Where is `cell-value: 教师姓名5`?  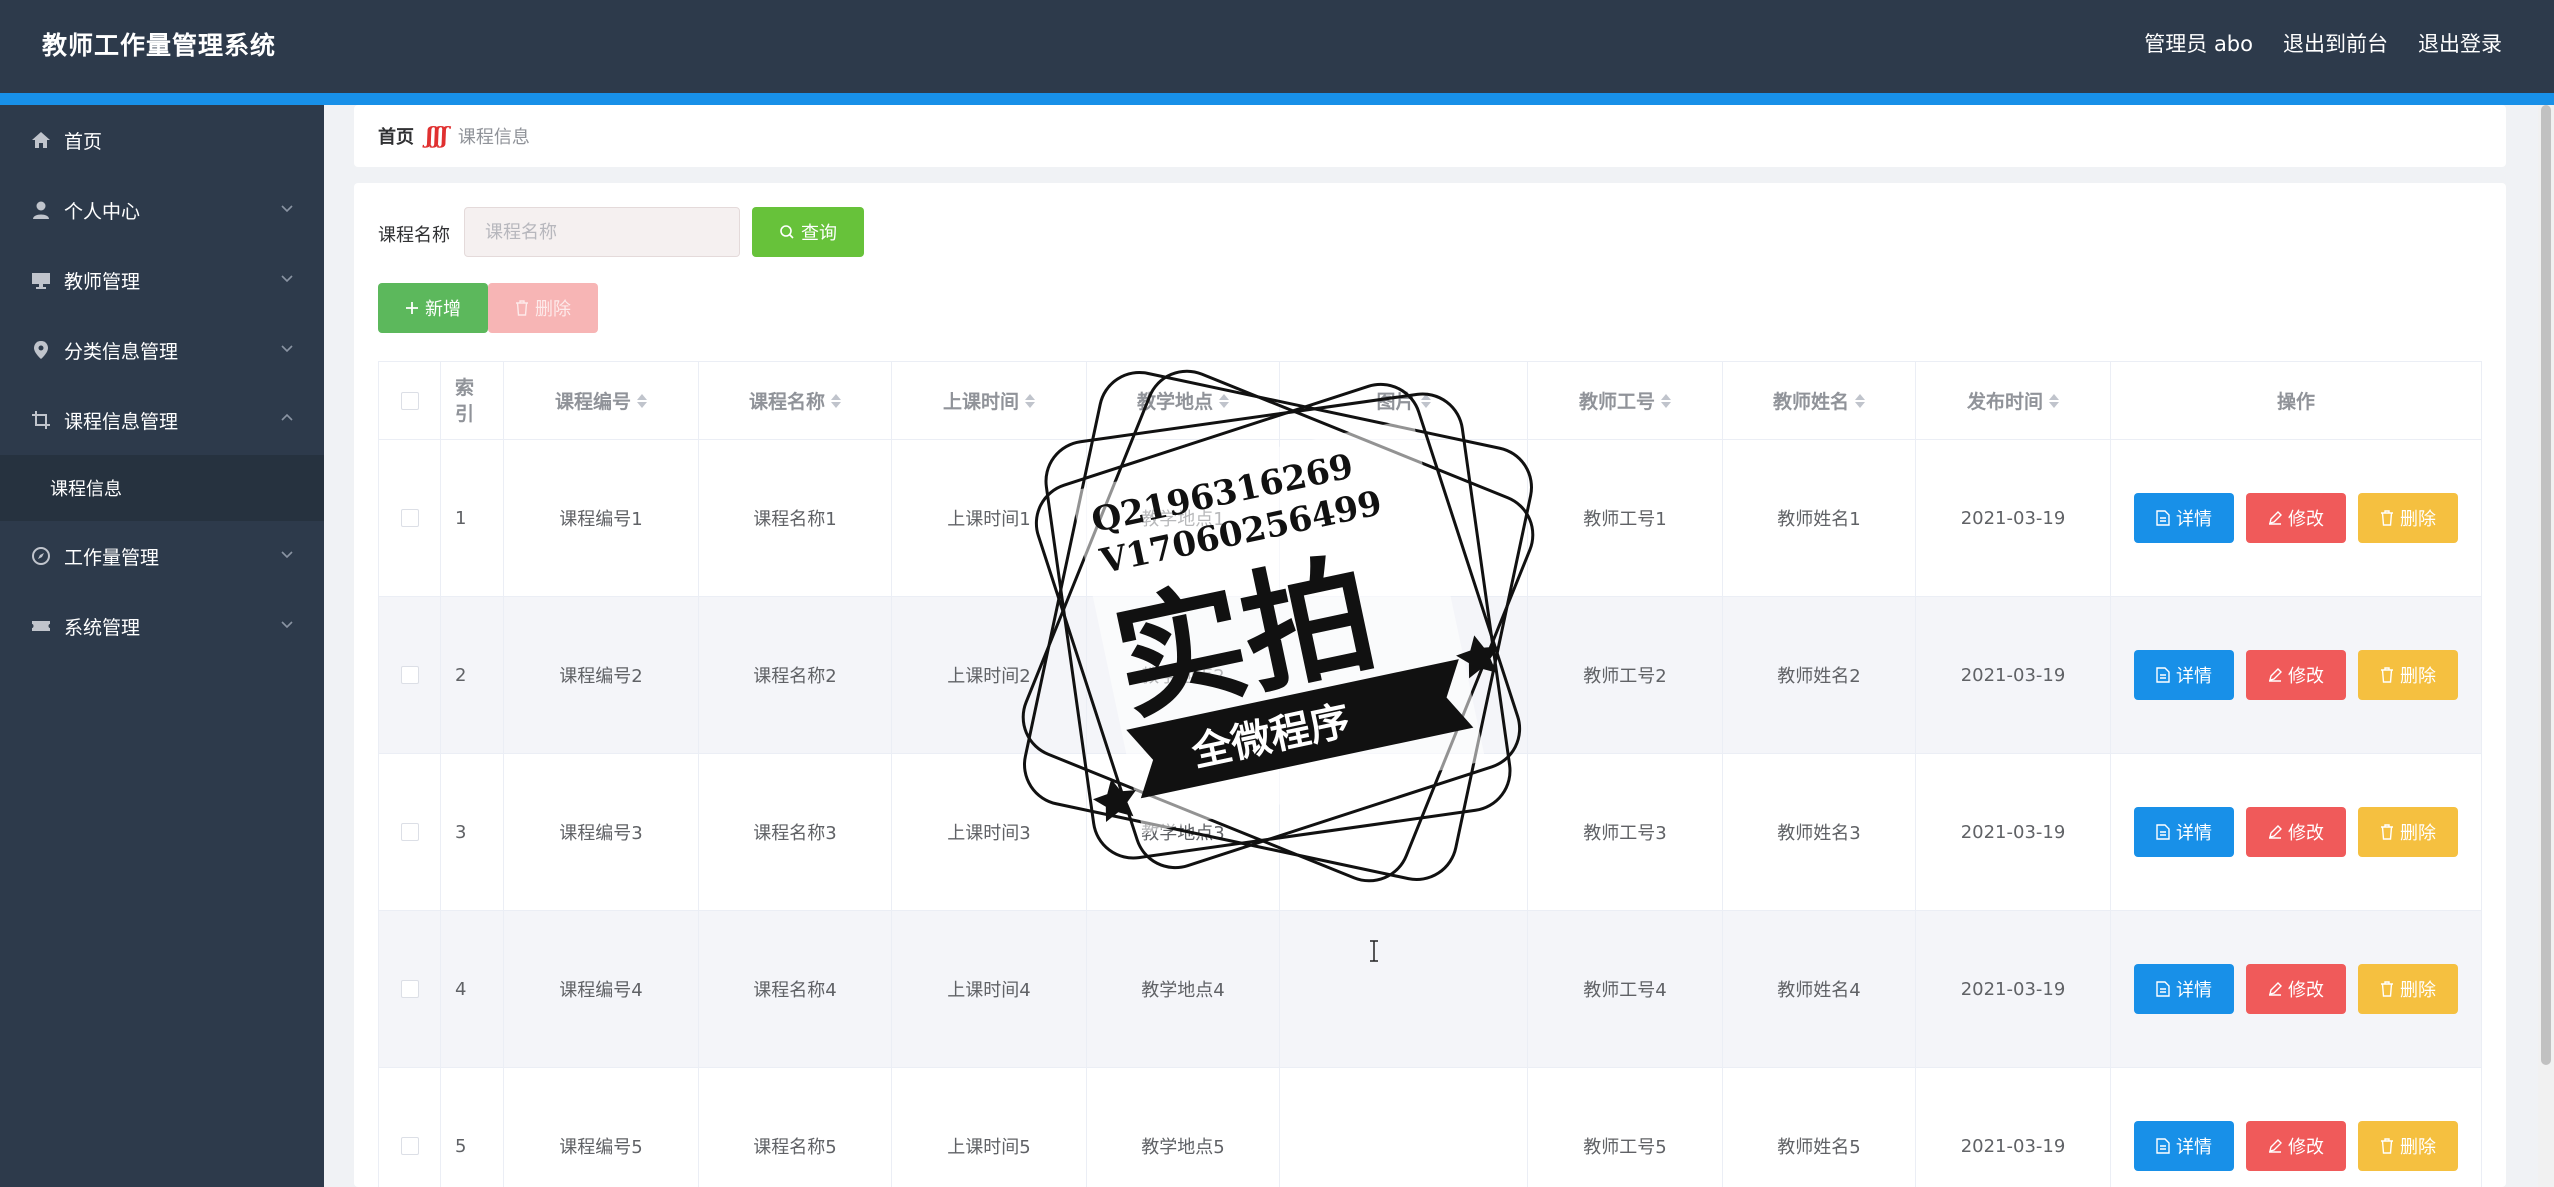 cell-value: 教师姓名5 is located at coordinates (1819, 1147).